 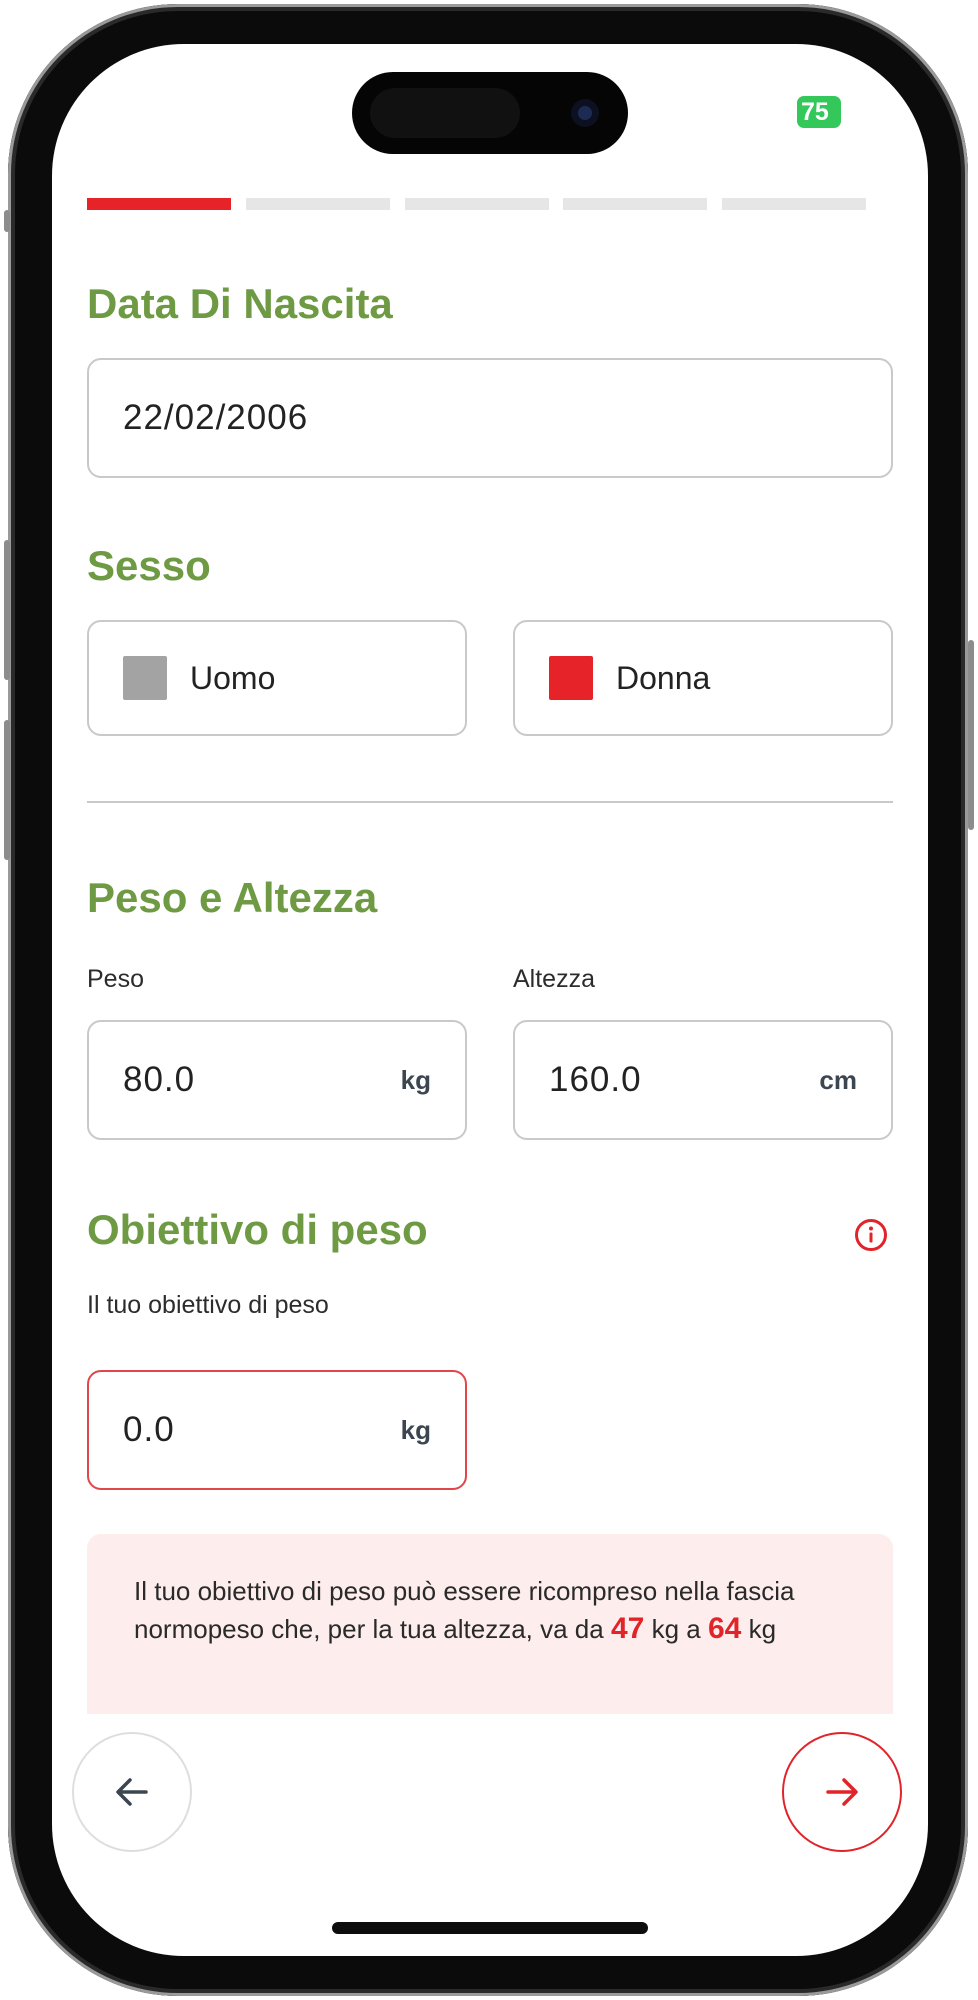 I want to click on arrow-left-icon, so click(x=132, y=1792).